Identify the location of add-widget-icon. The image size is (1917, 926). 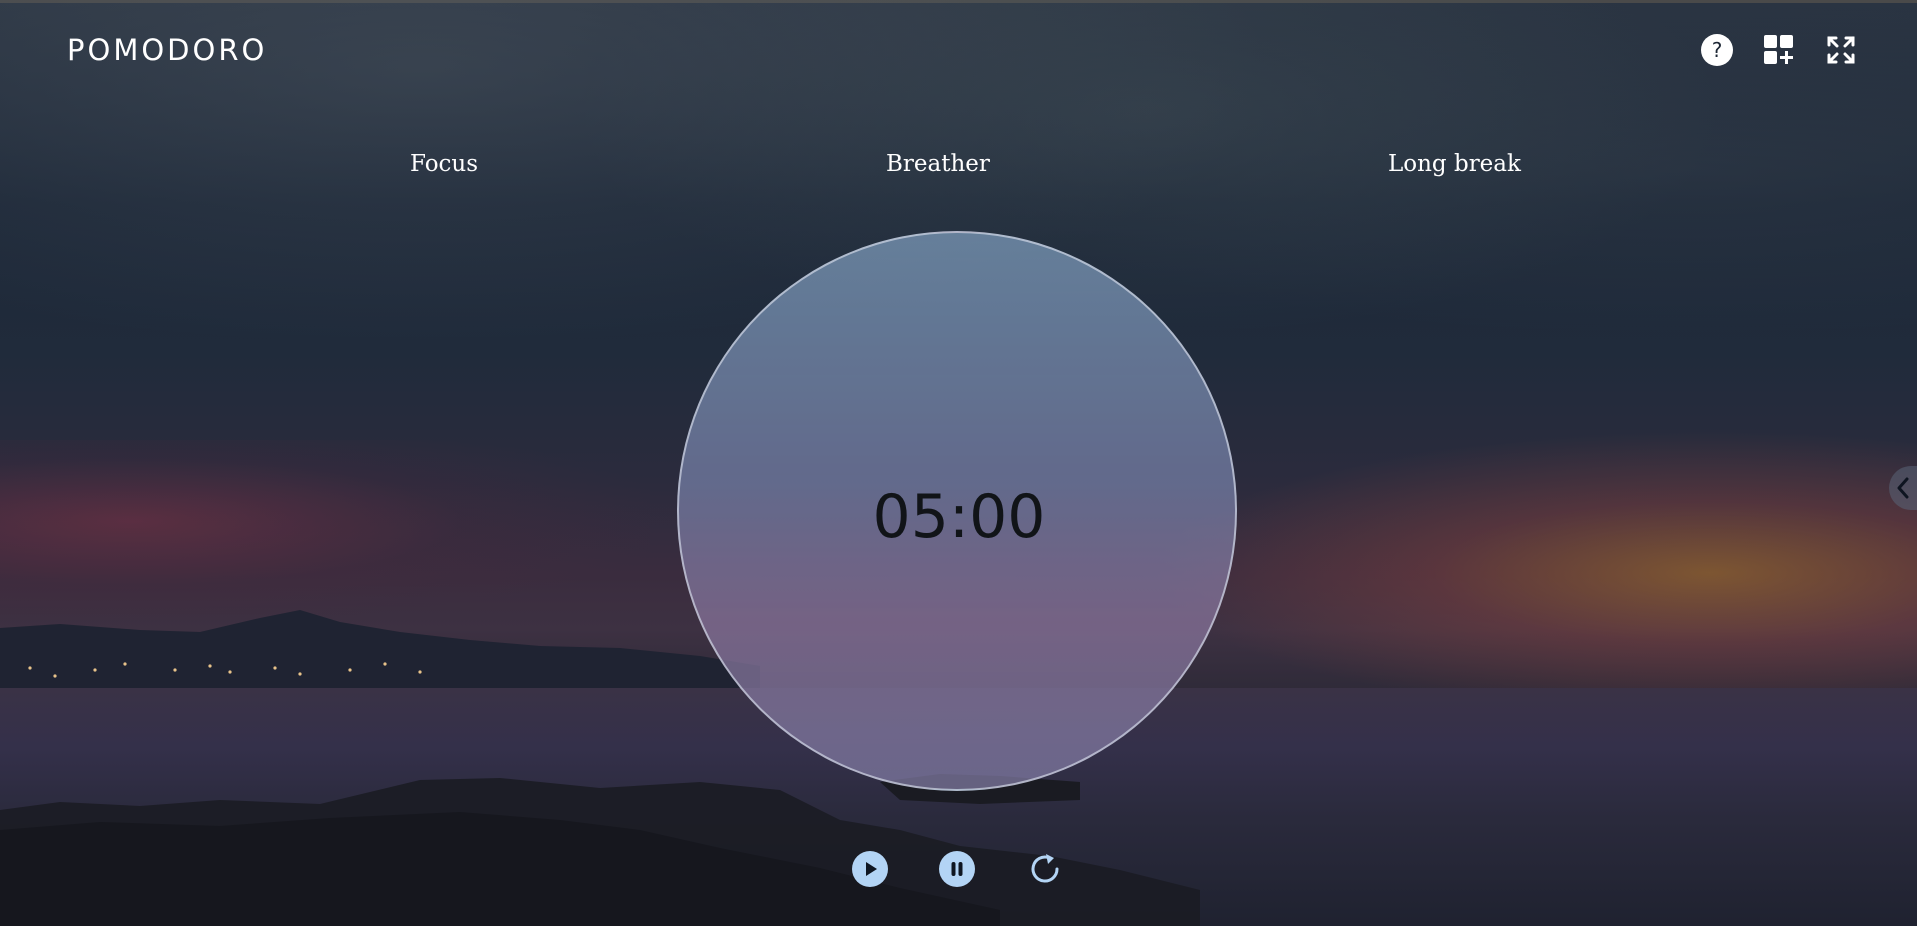
(1778, 49).